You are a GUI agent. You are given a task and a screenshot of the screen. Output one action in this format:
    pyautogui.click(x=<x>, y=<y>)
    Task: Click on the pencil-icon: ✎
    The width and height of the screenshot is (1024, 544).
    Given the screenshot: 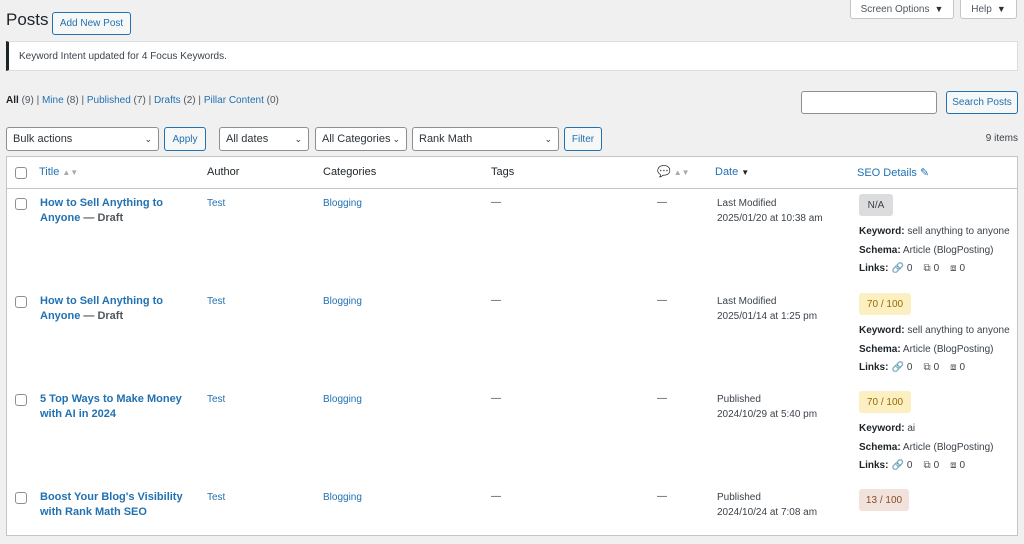 What is the action you would take?
    pyautogui.click(x=924, y=173)
    